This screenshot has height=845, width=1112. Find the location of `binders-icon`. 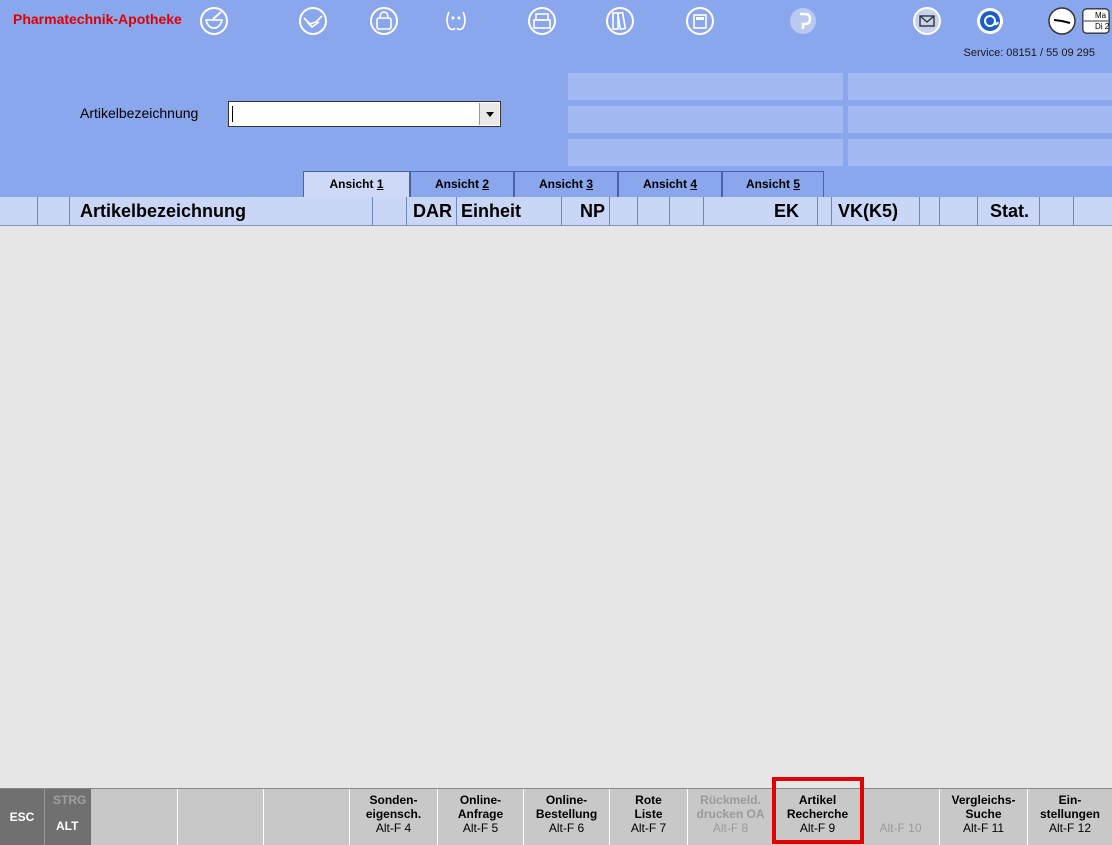

binders-icon is located at coordinates (620, 21).